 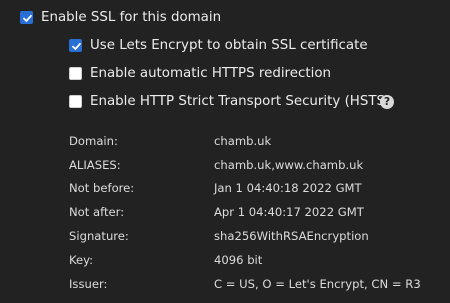 What do you see at coordinates (99, 236) in the screenshot?
I see `cert-key-signature: Signature:` at bounding box center [99, 236].